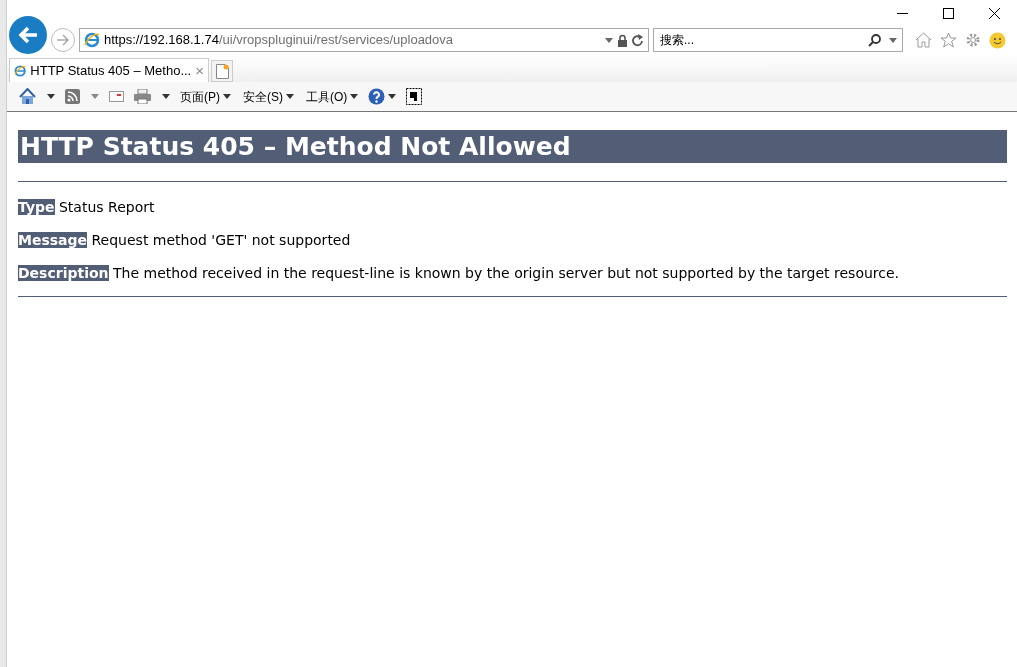  I want to click on help-icon, so click(377, 96).